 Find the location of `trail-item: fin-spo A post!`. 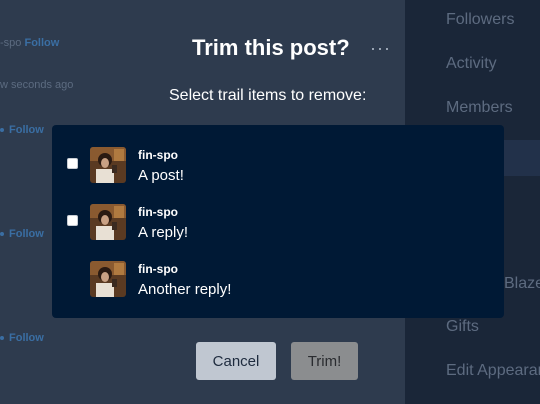

trail-item: fin-spo A post! is located at coordinates (278, 154).